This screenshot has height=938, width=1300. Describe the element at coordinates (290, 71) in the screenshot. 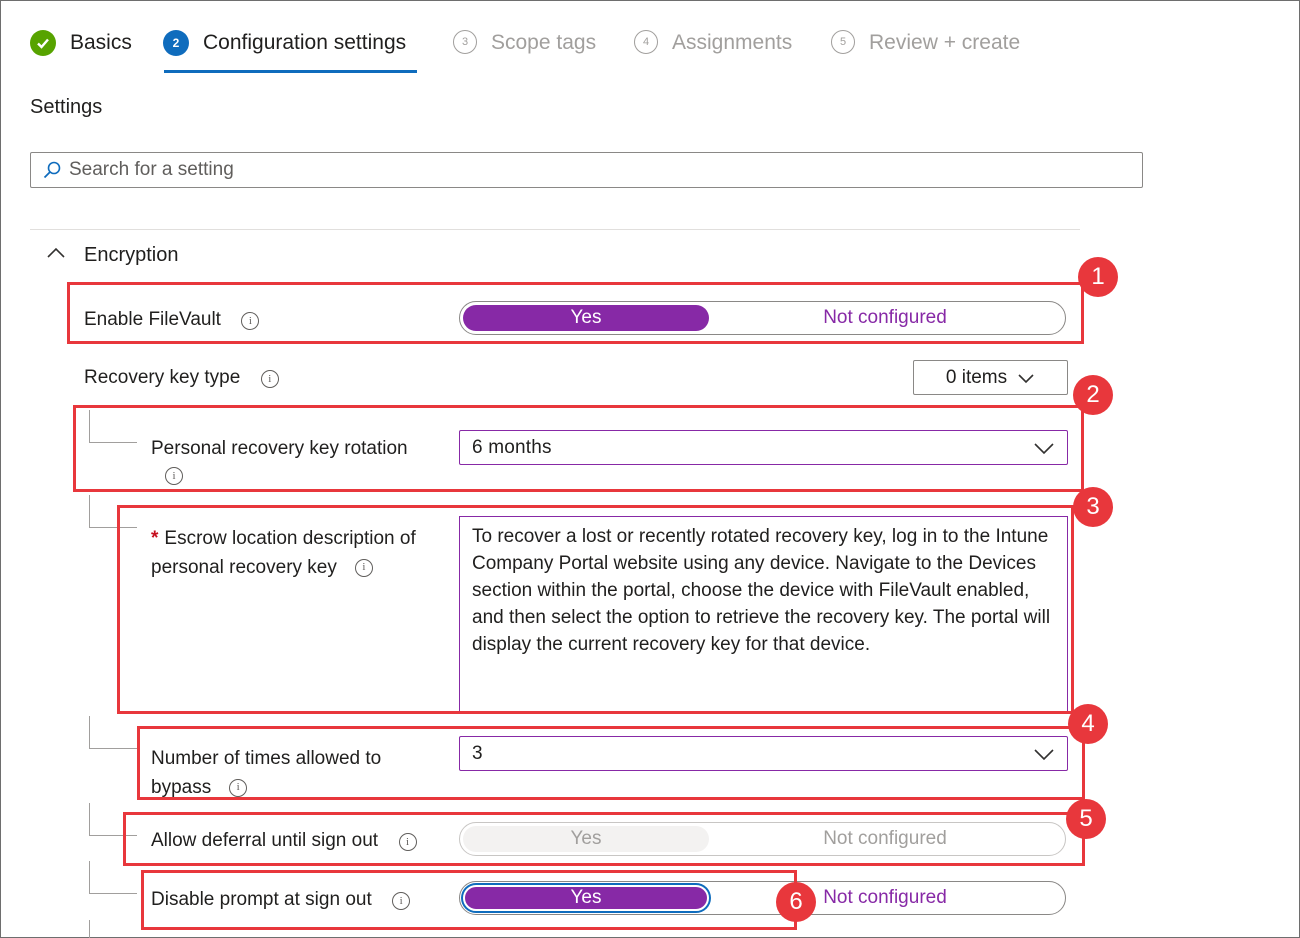

I see `active-step-underline` at that location.